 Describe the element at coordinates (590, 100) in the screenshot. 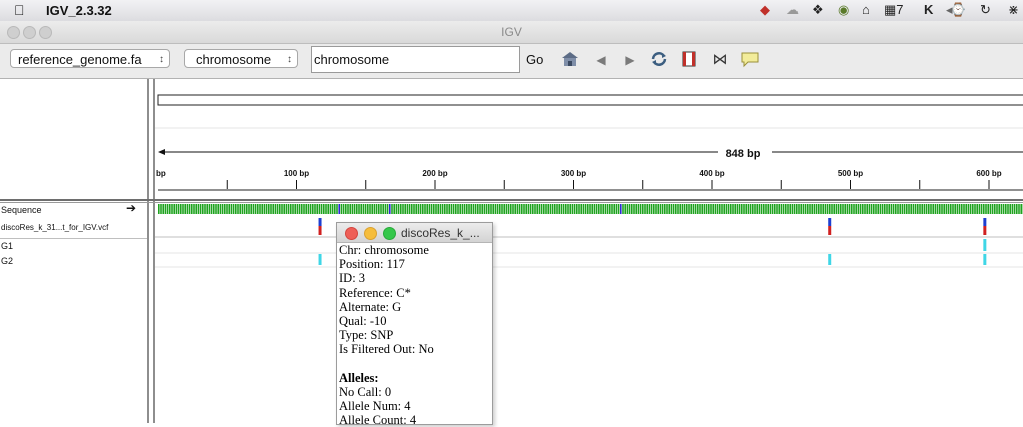

I see `chromosome-ideogram` at that location.